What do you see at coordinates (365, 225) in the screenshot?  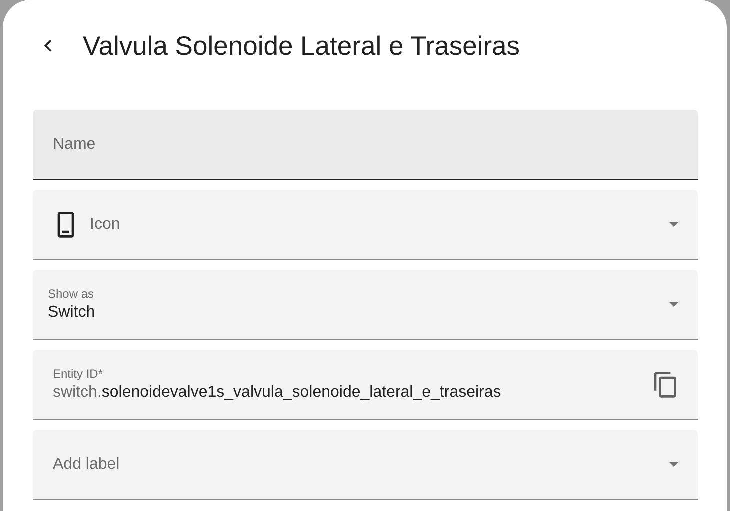 I see `icon-select: Icon` at bounding box center [365, 225].